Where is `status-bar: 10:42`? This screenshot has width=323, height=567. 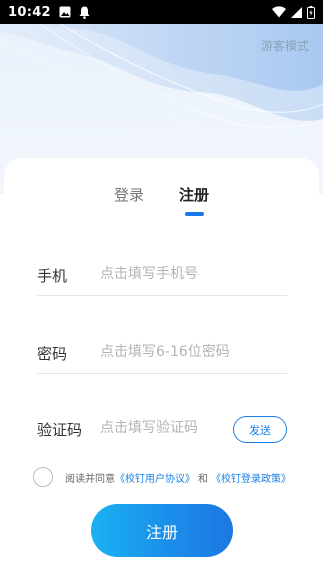 status-bar: 10:42 is located at coordinates (161, 12).